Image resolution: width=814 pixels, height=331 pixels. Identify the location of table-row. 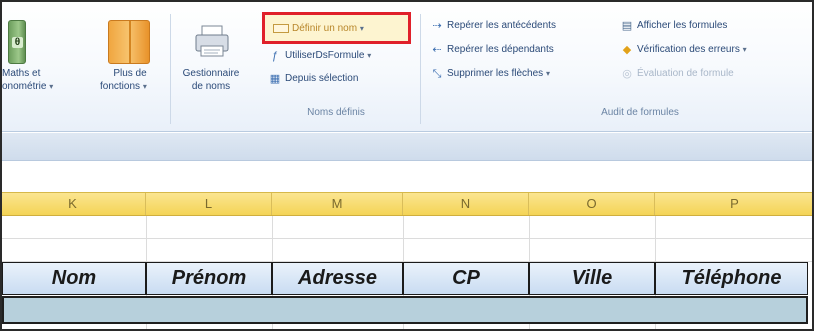
(405, 310).